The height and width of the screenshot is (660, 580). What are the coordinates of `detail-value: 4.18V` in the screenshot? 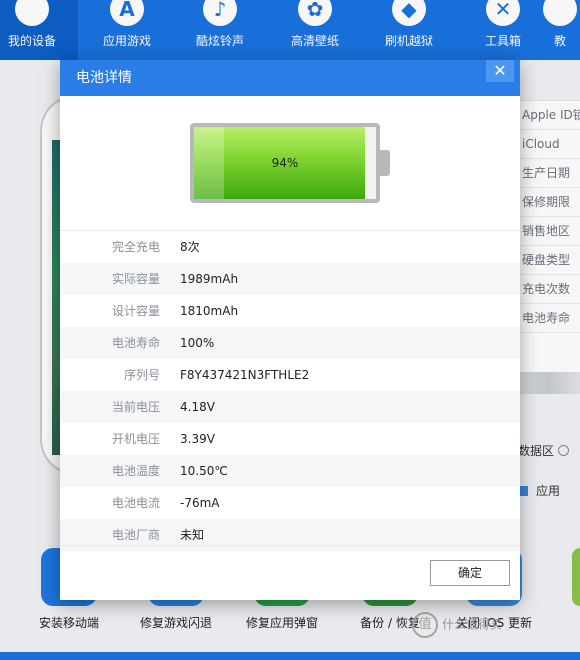 It's located at (197, 407).